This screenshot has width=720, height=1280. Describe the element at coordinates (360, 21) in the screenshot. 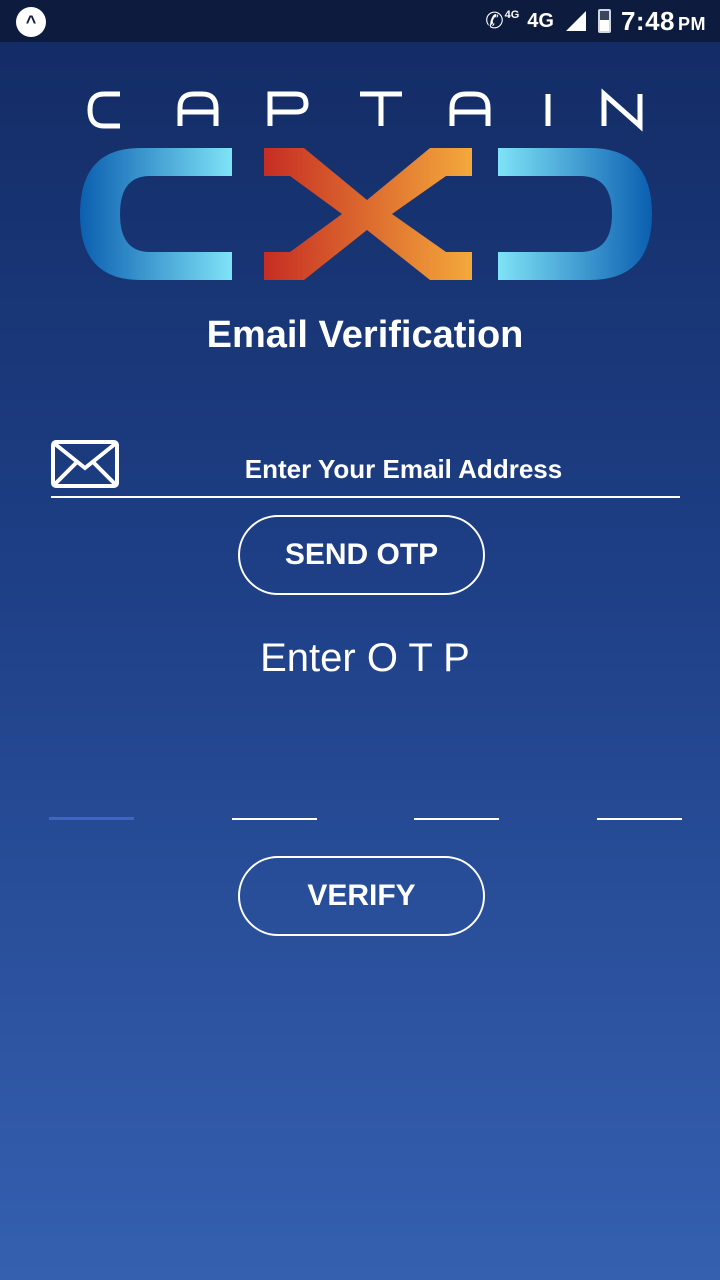

I see `status-bar: ^ ✆ 4G 4G 7:48 PM` at that location.